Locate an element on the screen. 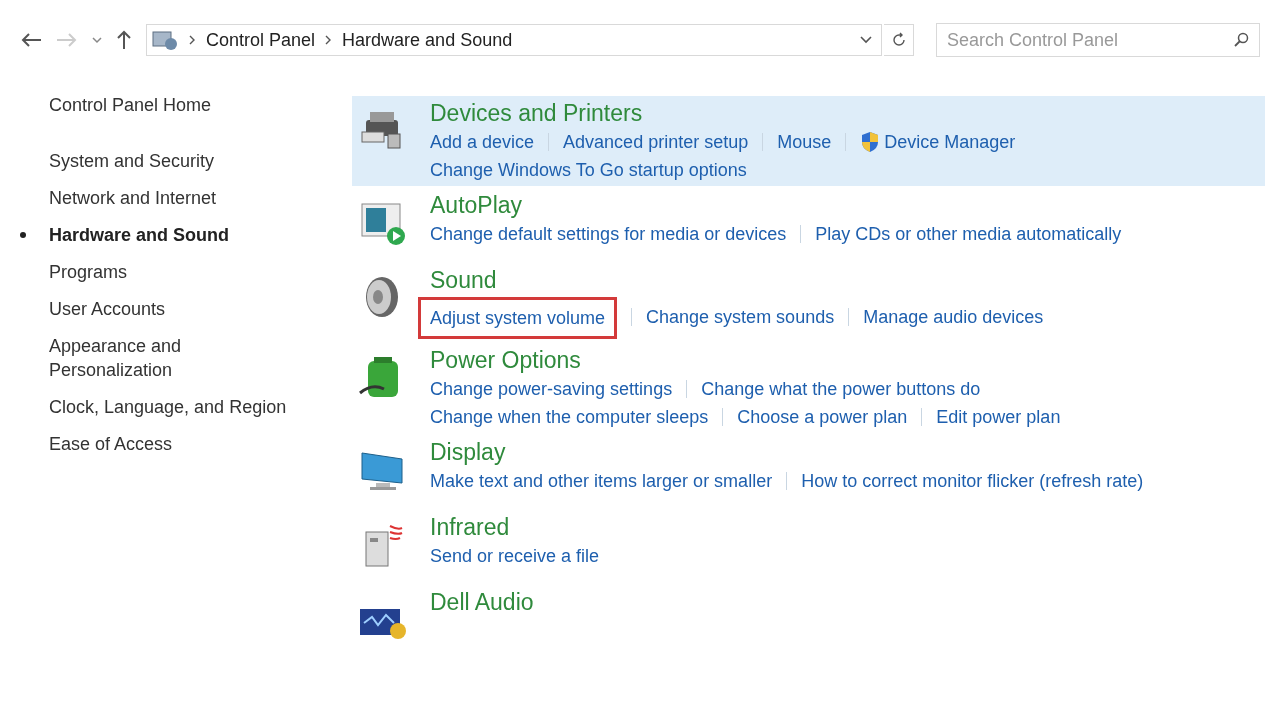  category-title: Power Options is located at coordinates (745, 360).